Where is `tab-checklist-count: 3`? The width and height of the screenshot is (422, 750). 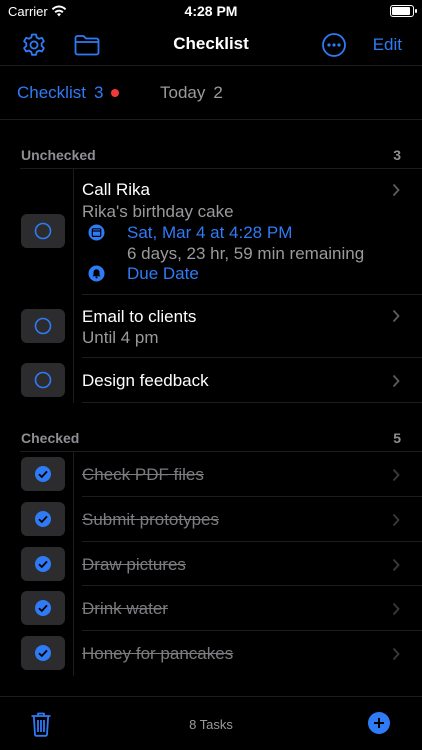 tab-checklist-count: 3 is located at coordinates (98, 92).